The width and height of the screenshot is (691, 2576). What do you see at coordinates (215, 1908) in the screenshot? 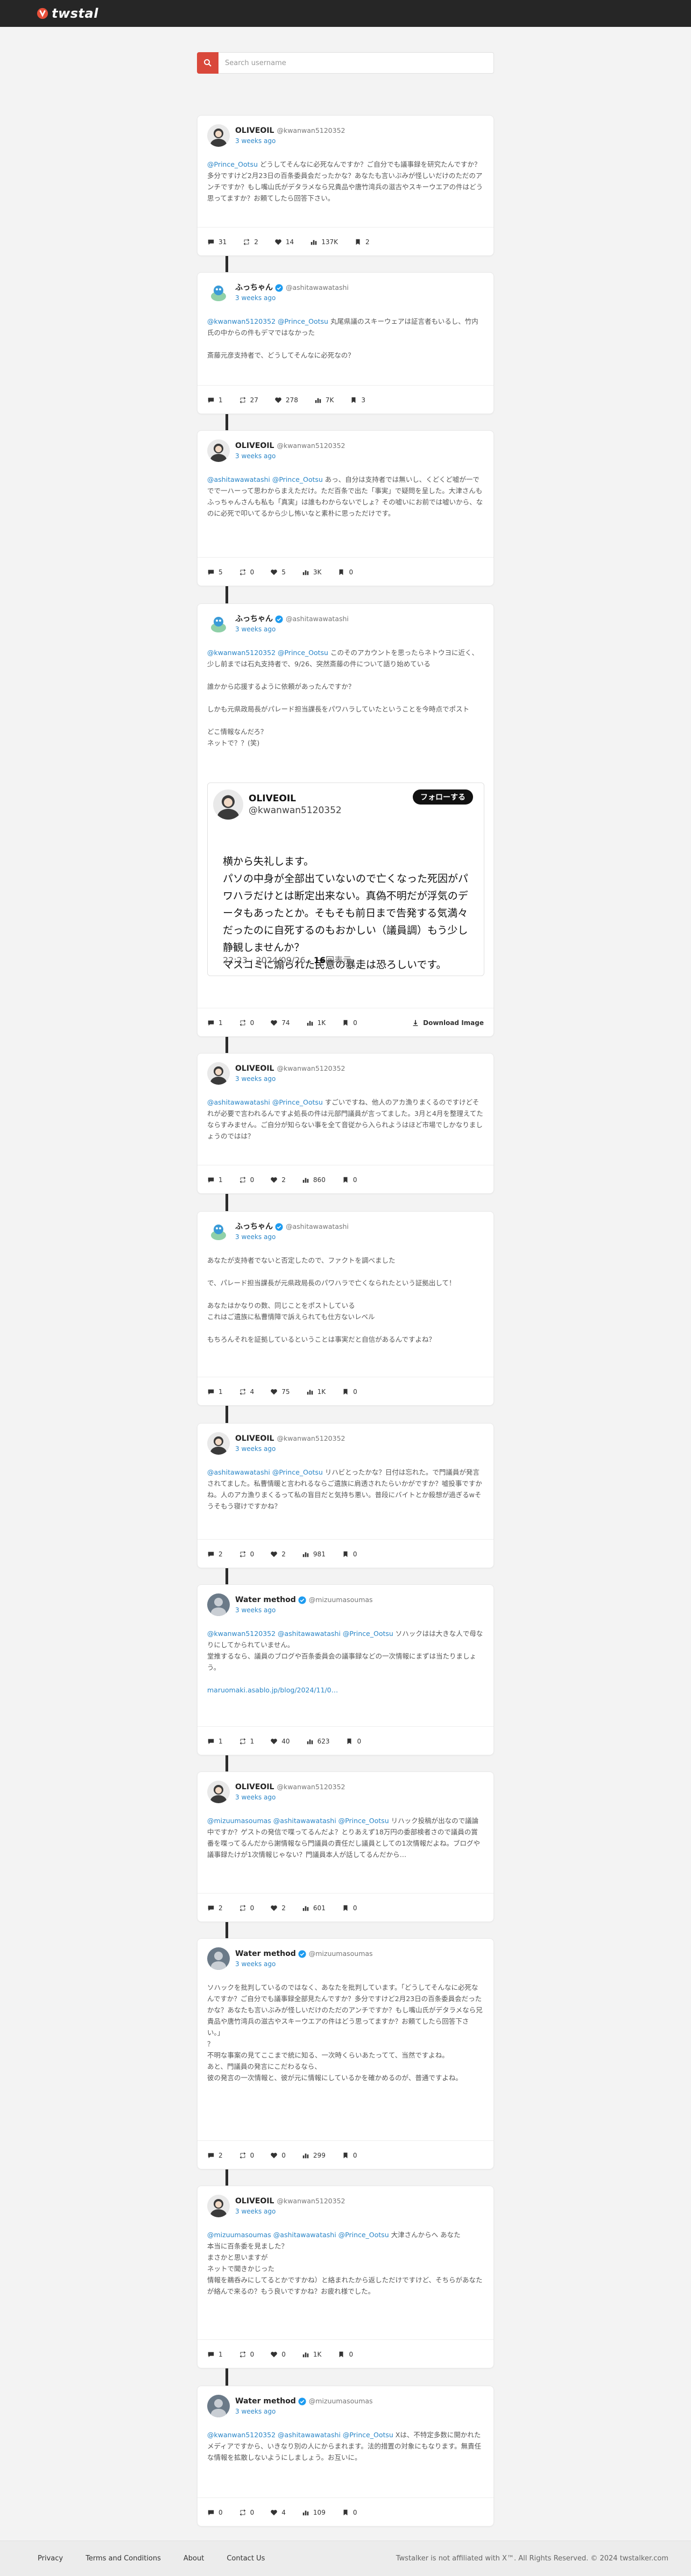
I see `reply-stat: 2` at bounding box center [215, 1908].